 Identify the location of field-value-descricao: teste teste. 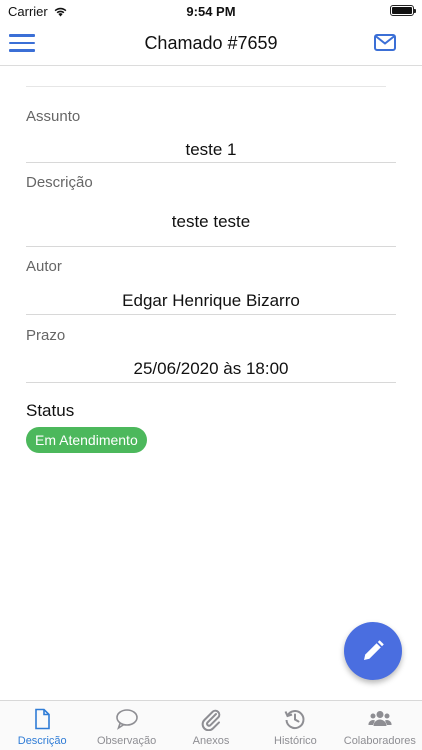
(211, 221).